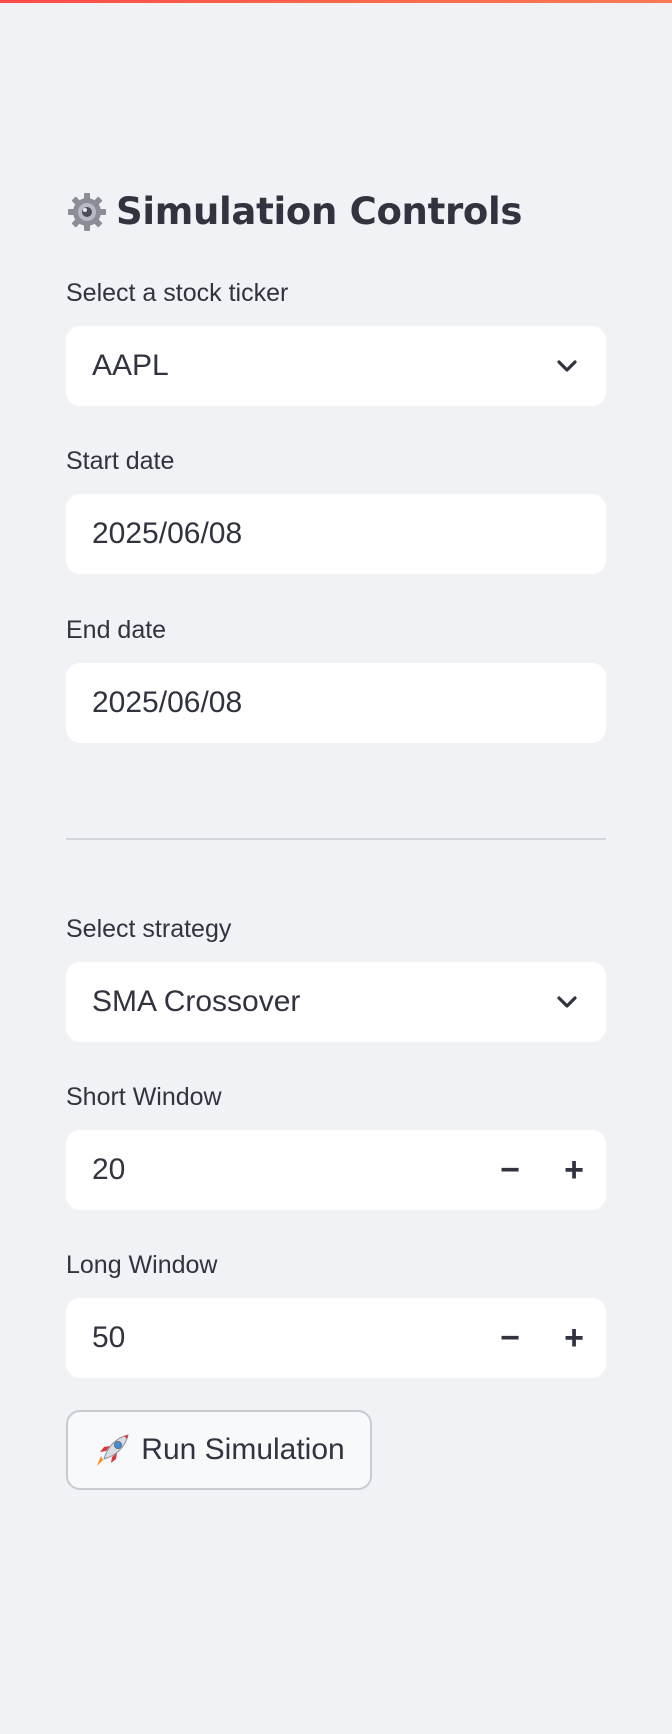 The image size is (672, 1734). Describe the element at coordinates (510, 1338) in the screenshot. I see `long-window-decrement-button: −` at that location.